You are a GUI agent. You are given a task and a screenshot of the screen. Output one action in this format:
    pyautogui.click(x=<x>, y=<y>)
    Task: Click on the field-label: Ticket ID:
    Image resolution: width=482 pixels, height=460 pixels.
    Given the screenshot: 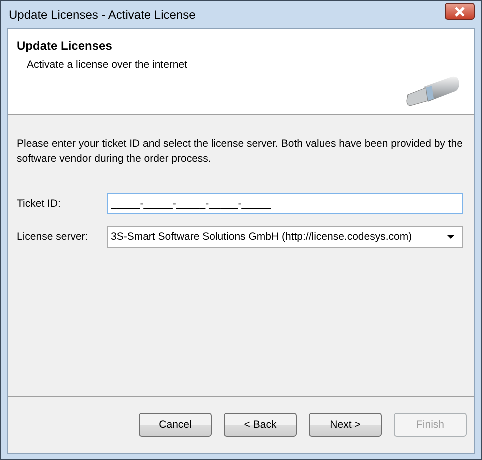 What is the action you would take?
    pyautogui.click(x=39, y=204)
    